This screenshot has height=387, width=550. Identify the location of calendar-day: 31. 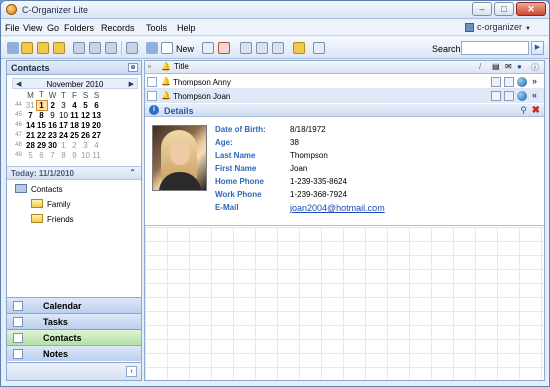
(30, 105).